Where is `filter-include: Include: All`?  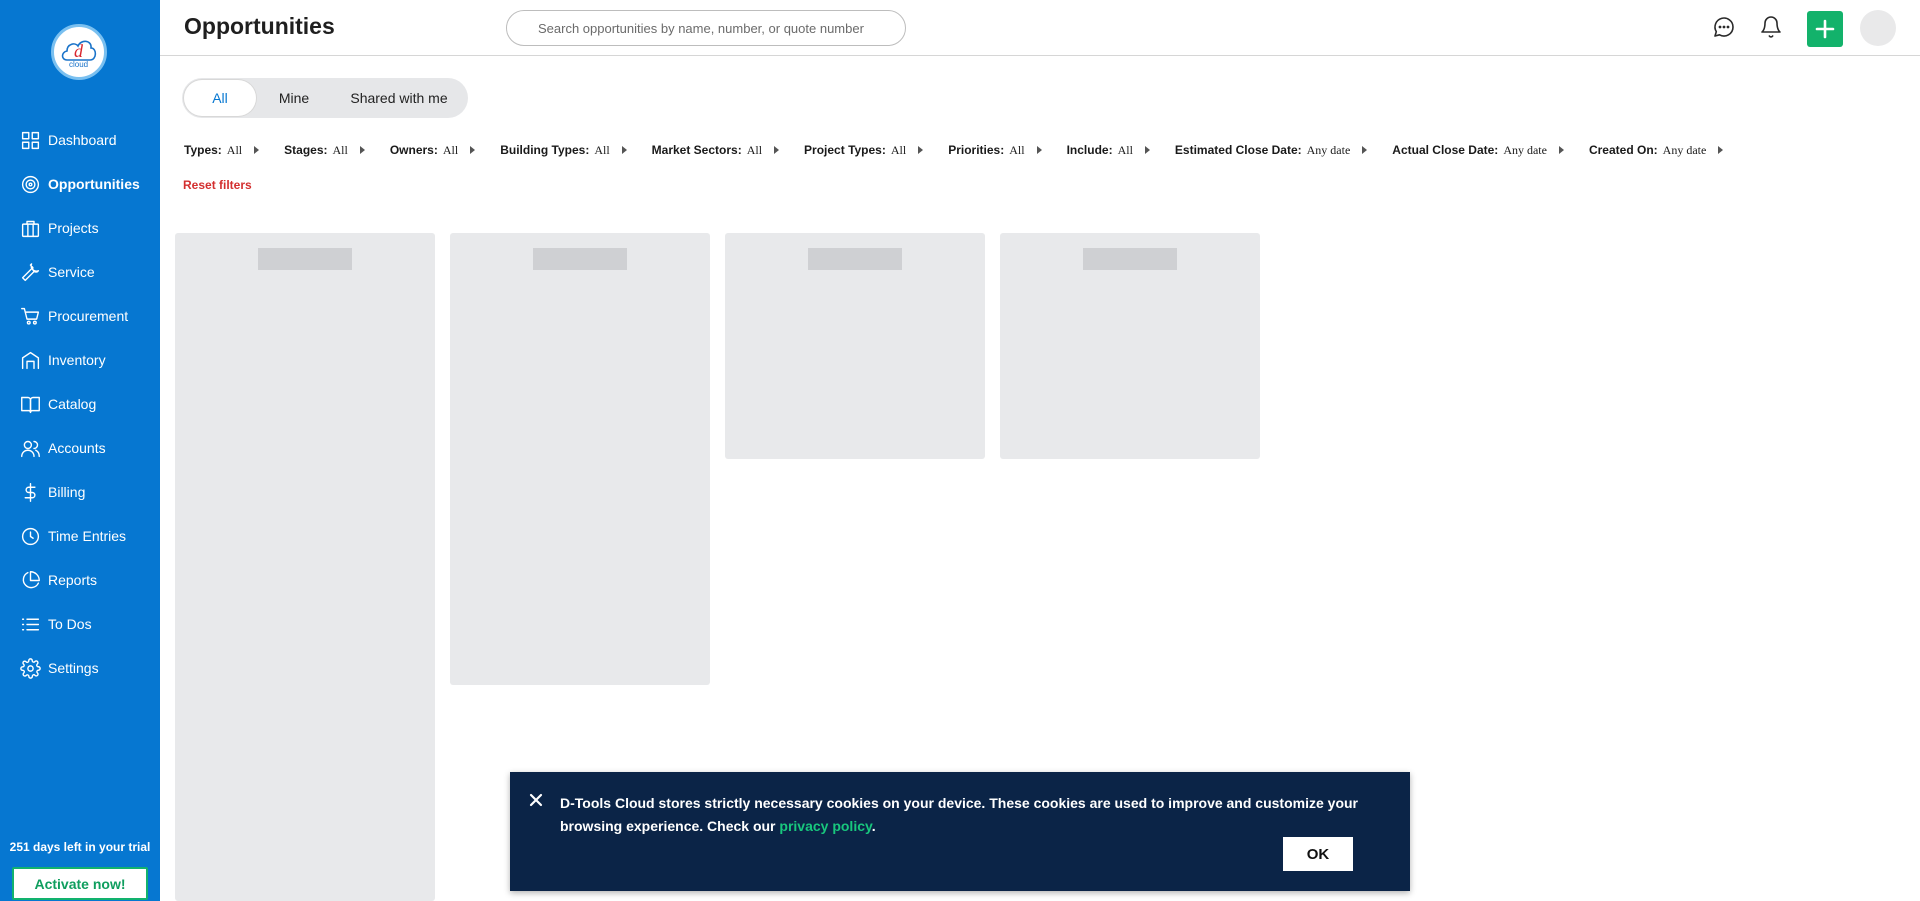 filter-include: Include: All is located at coordinates (1121, 150).